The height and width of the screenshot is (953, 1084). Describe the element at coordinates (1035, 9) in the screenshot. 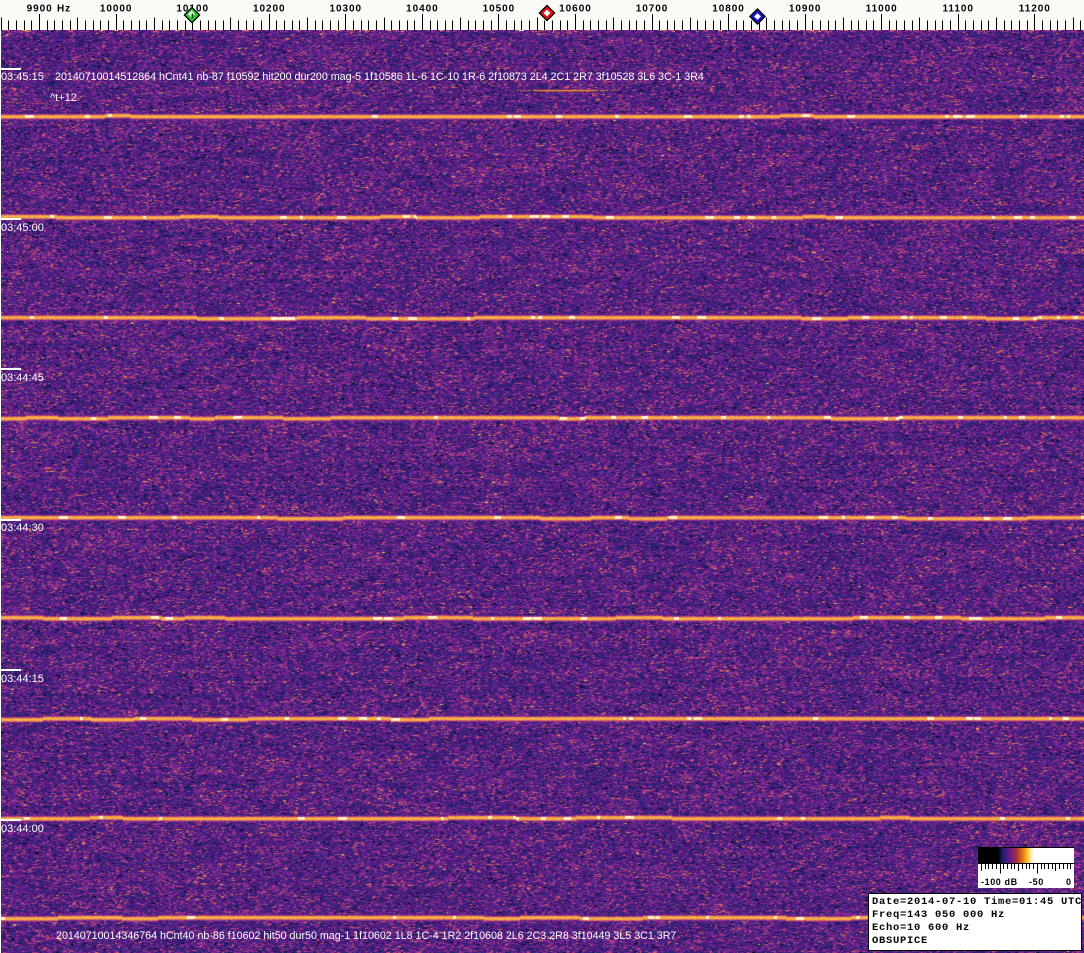

I see `svg-text: 11200` at that location.